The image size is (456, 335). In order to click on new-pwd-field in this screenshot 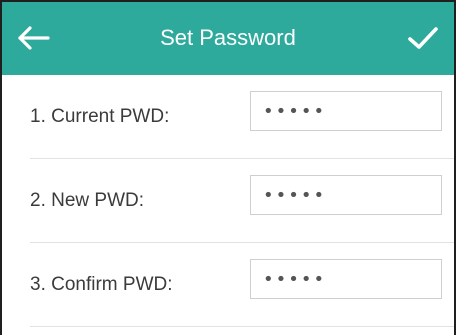, I will do `click(346, 195)`.